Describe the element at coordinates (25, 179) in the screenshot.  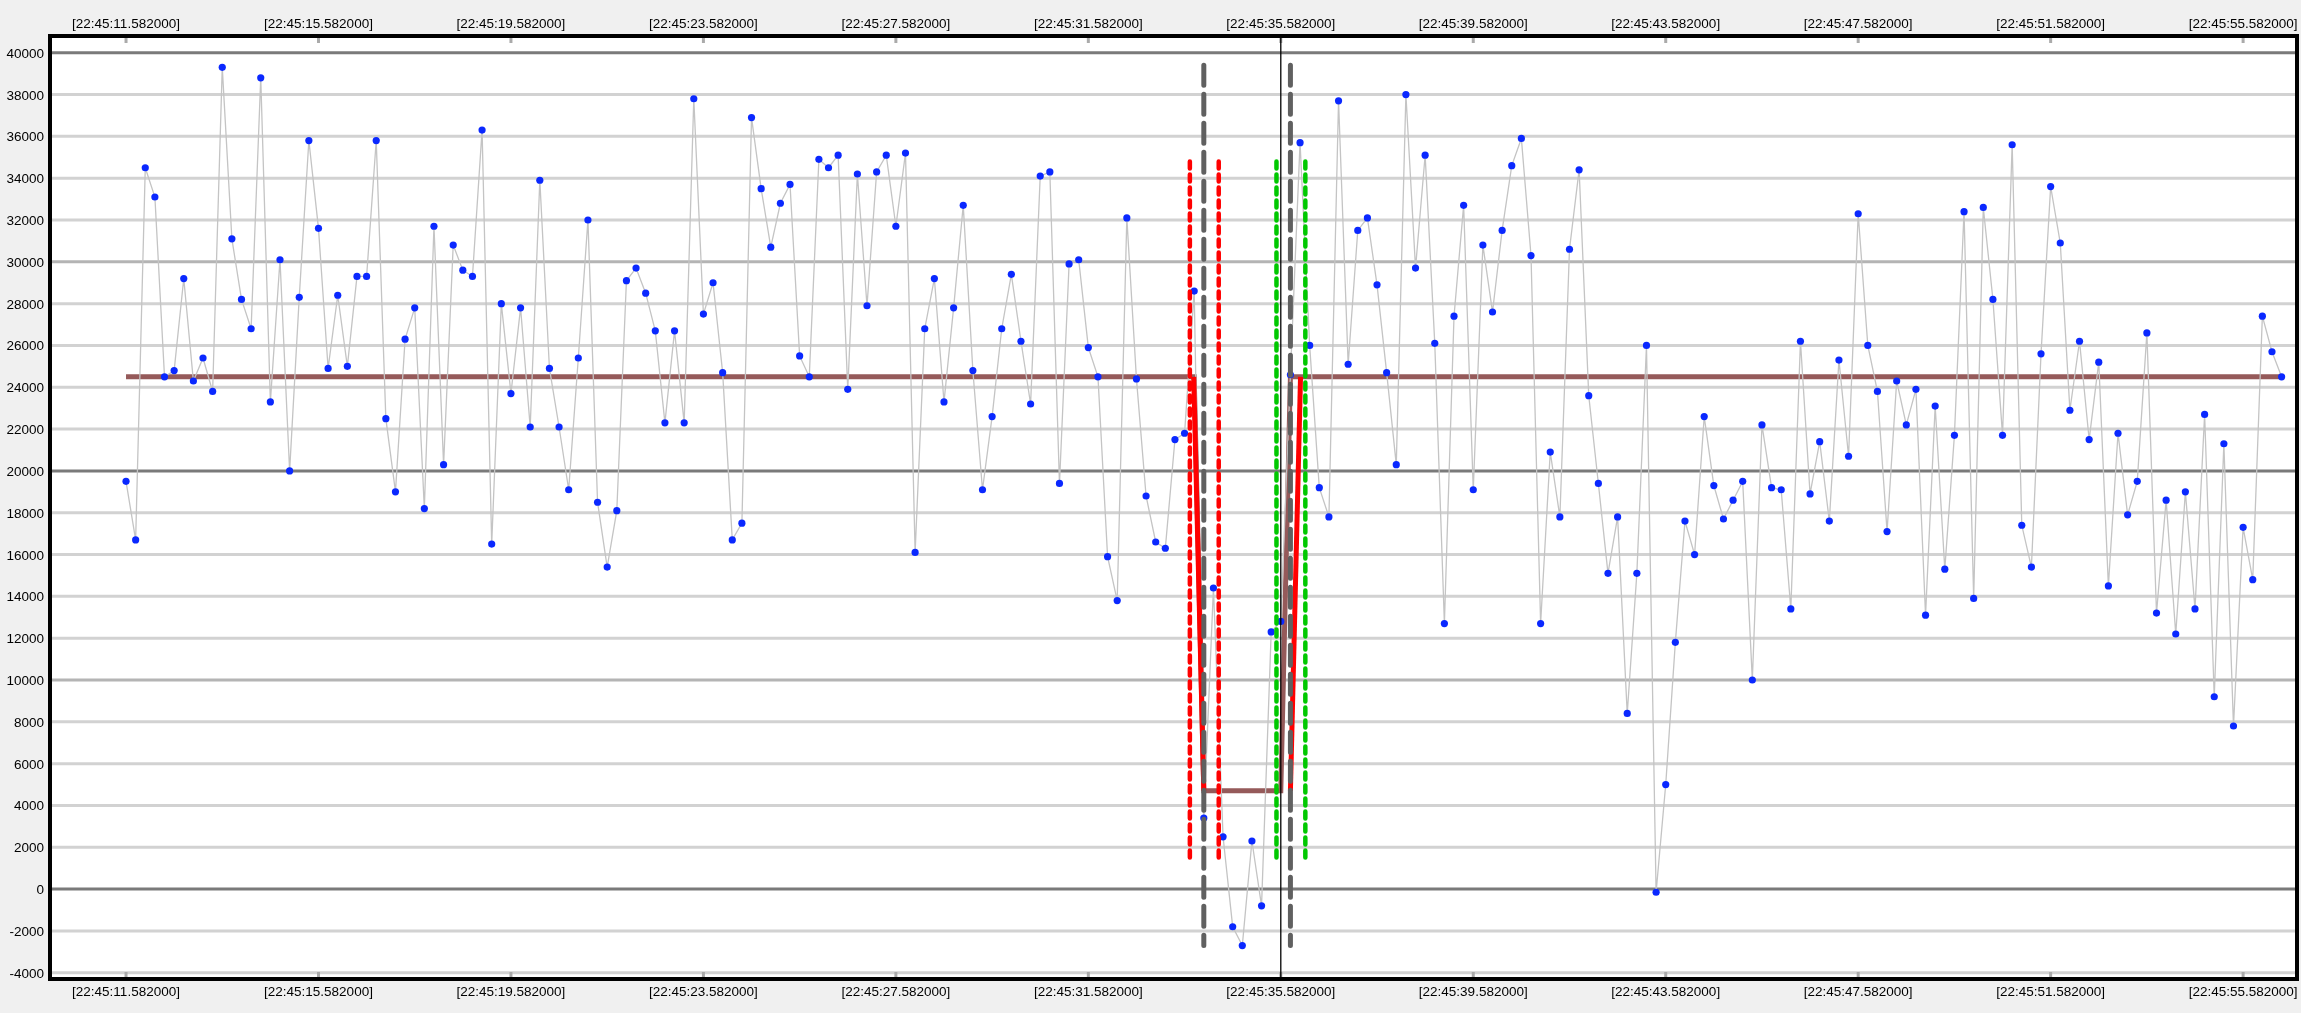
I see `axis-tick-label: 34000` at that location.